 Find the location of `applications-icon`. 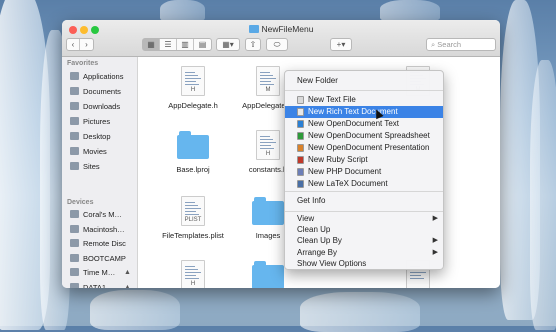

applications-icon is located at coordinates (74, 76).